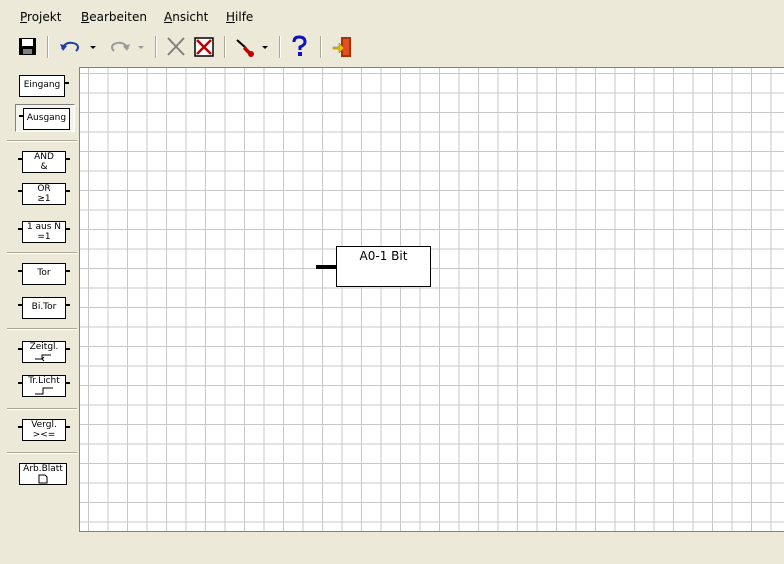 This screenshot has width=784, height=564. Describe the element at coordinates (383, 256) in the screenshot. I see `block-label: A0-1 Bit` at that location.